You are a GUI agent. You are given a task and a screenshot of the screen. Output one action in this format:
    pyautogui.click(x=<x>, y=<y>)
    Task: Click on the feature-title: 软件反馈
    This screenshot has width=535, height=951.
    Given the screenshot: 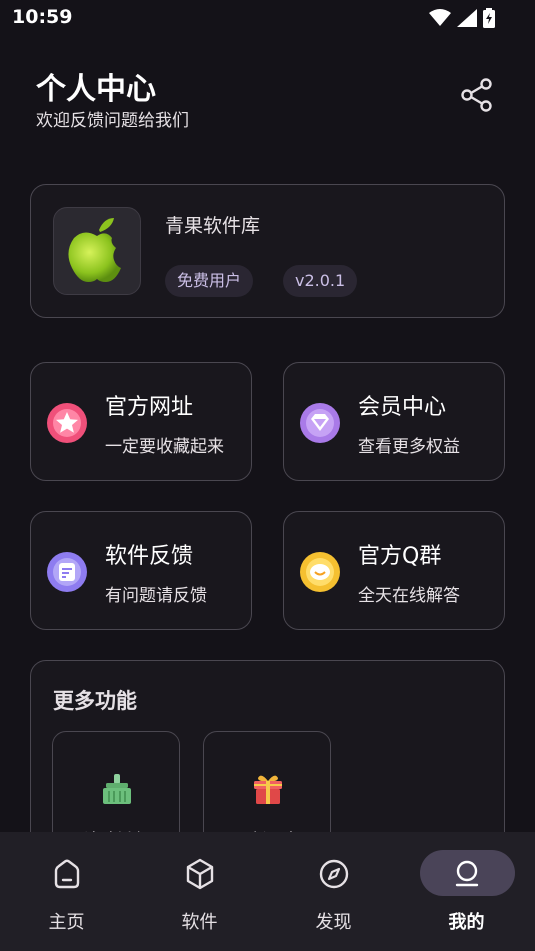 What is the action you would take?
    pyautogui.click(x=149, y=556)
    